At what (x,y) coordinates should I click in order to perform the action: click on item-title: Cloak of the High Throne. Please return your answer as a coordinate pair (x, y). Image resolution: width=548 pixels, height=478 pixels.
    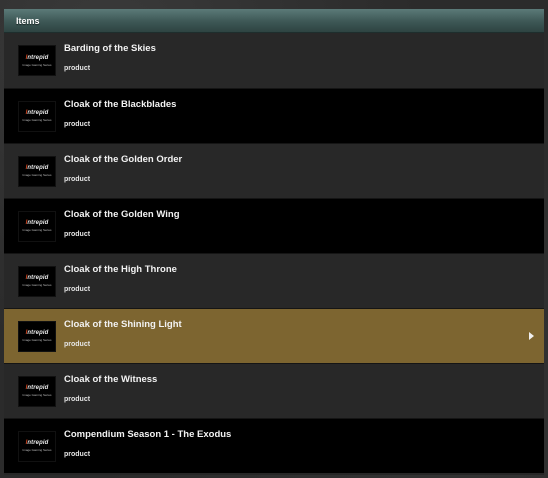
    Looking at the image, I should click on (120, 269).